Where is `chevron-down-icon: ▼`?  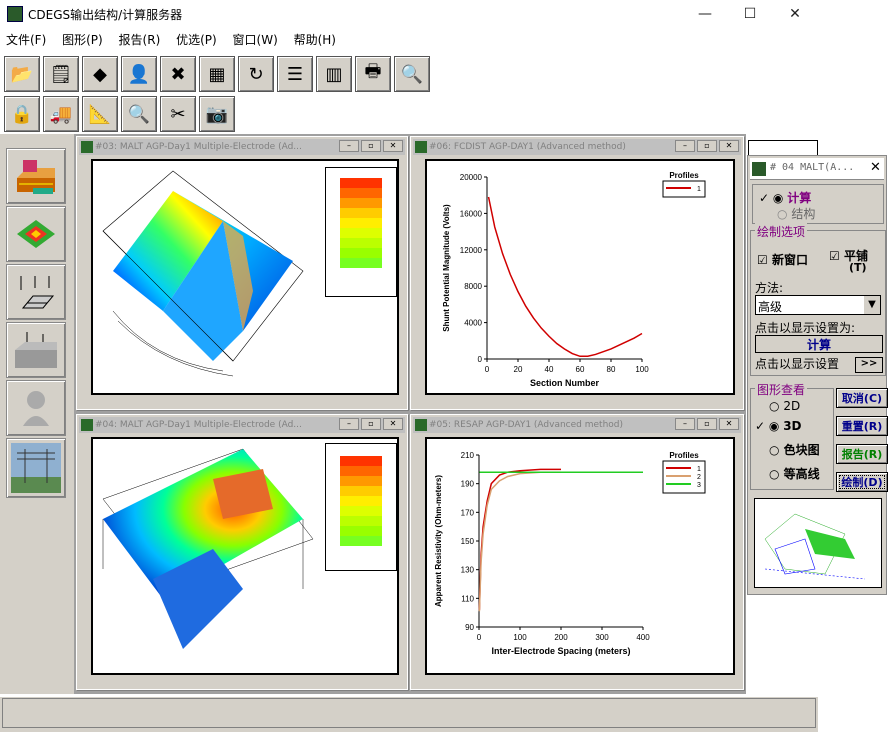 chevron-down-icon: ▼ is located at coordinates (872, 305).